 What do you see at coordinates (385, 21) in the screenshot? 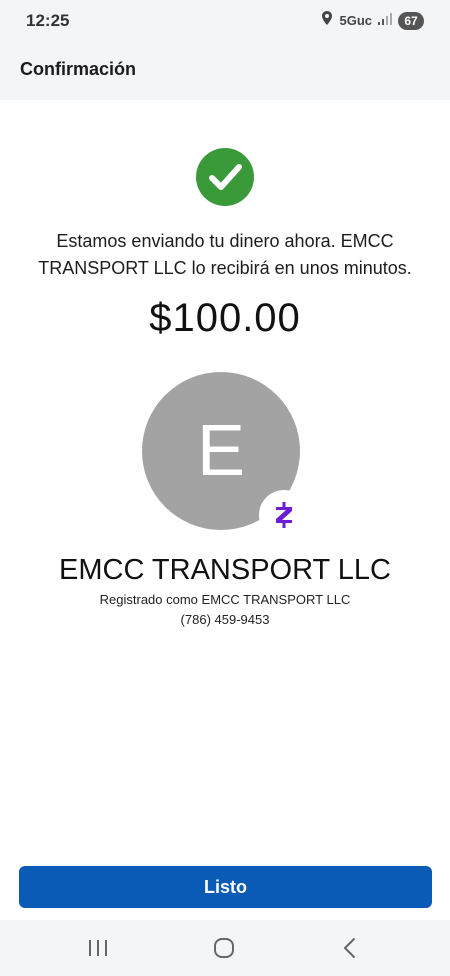
I see `signal-icon` at bounding box center [385, 21].